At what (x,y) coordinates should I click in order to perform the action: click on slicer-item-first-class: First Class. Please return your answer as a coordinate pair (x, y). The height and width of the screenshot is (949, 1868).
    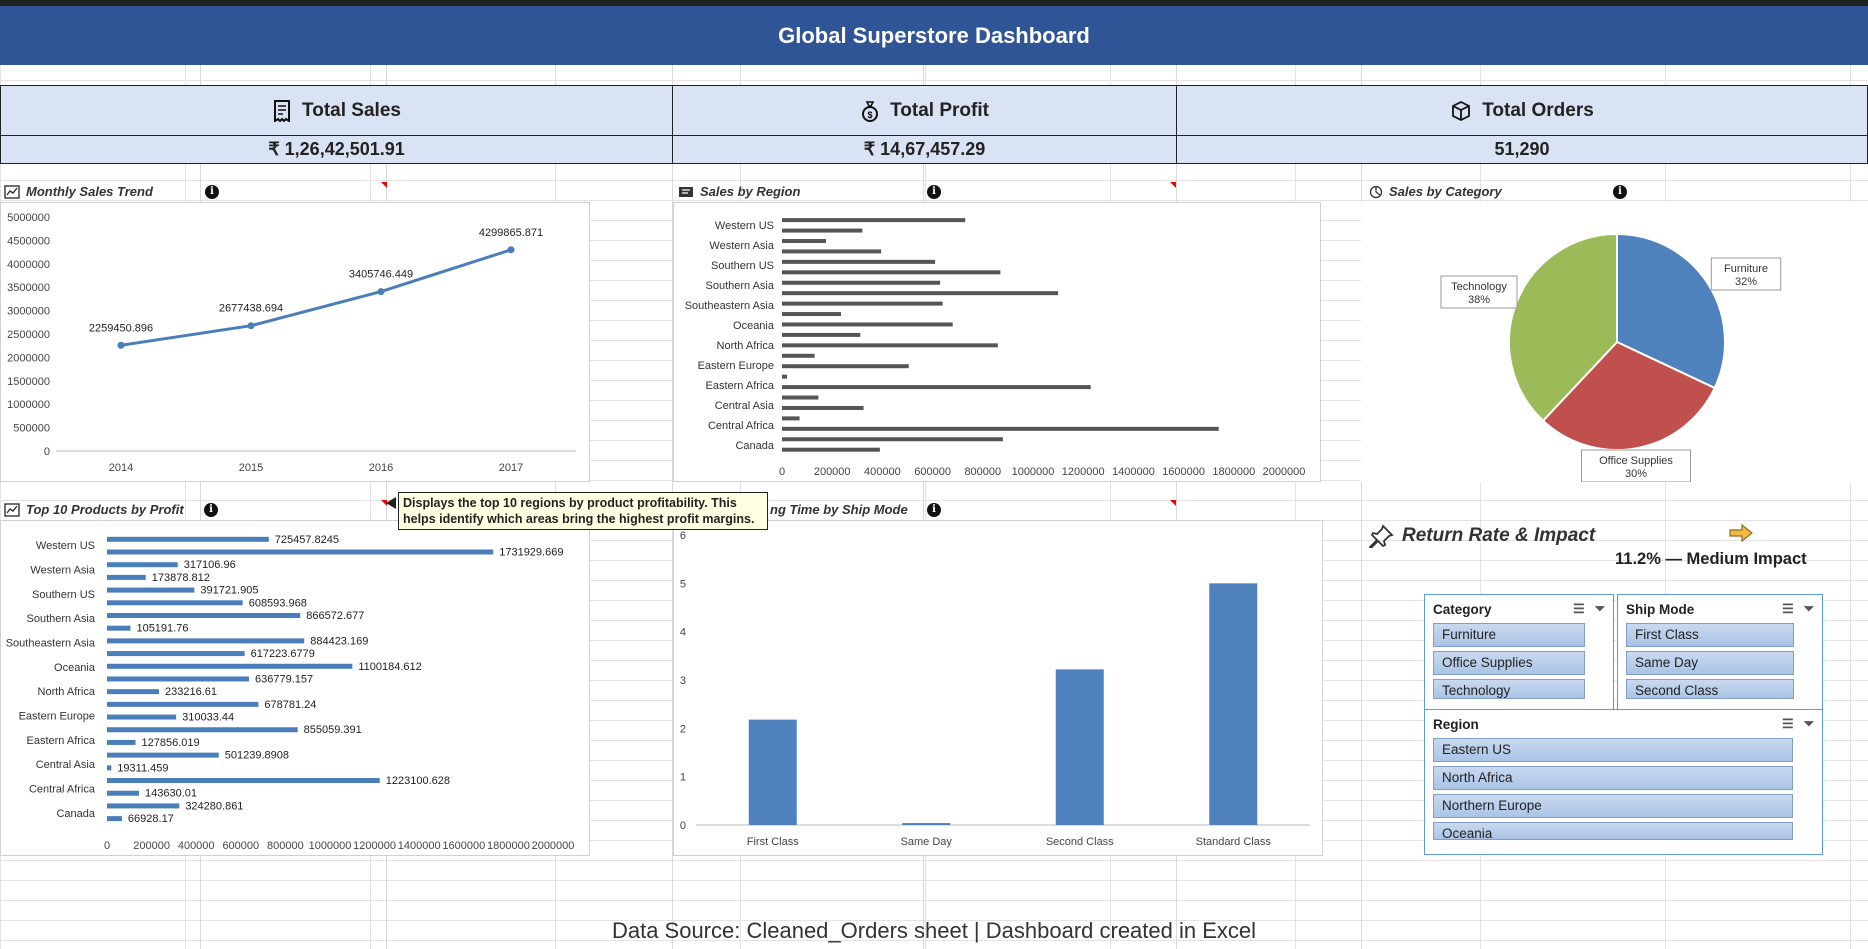
    Looking at the image, I should click on (1710, 635).